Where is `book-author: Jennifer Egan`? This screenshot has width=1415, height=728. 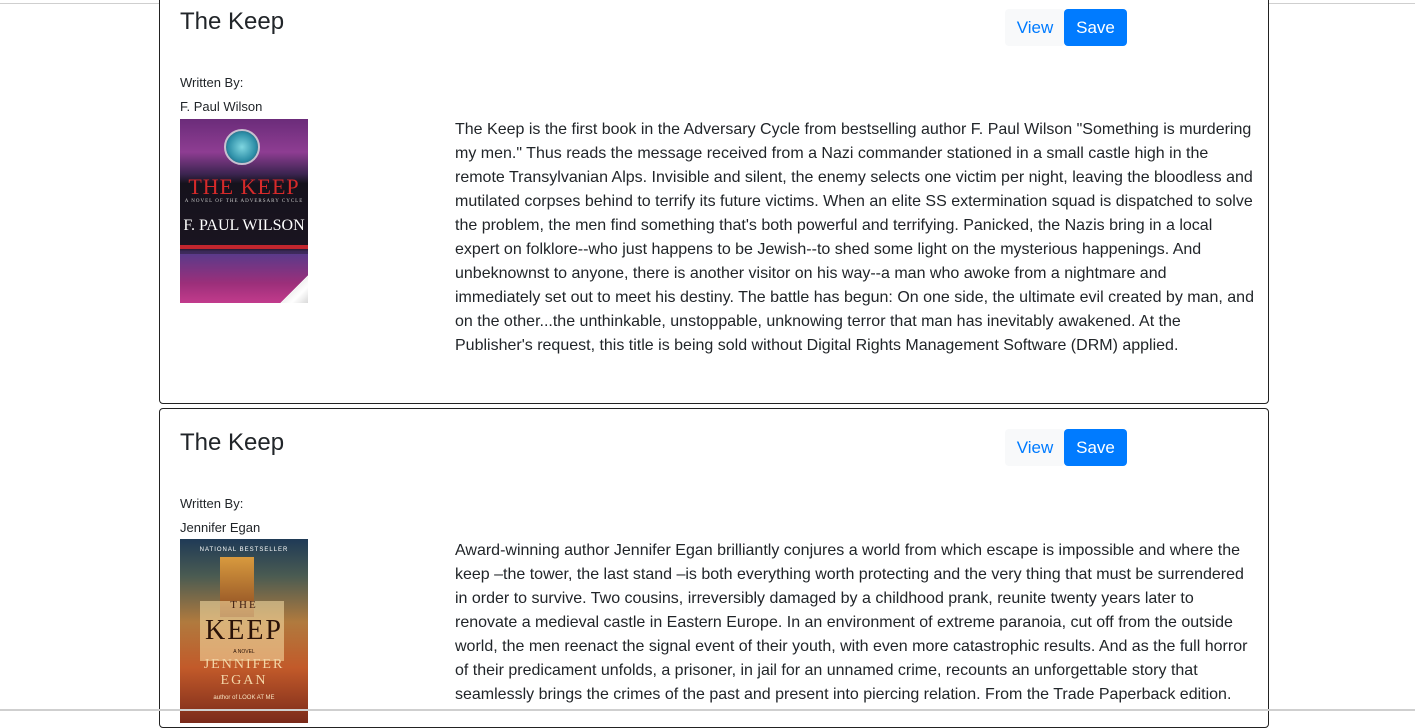
book-author: Jennifer Egan is located at coordinates (220, 527).